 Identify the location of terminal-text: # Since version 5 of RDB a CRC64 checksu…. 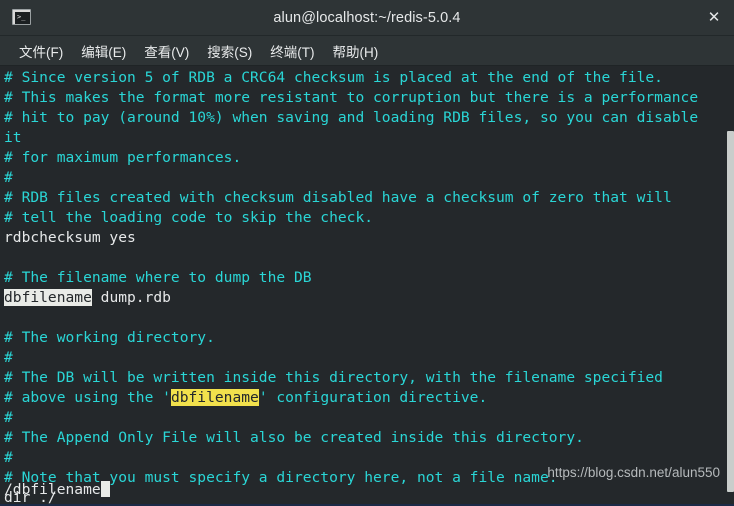
(333, 77).